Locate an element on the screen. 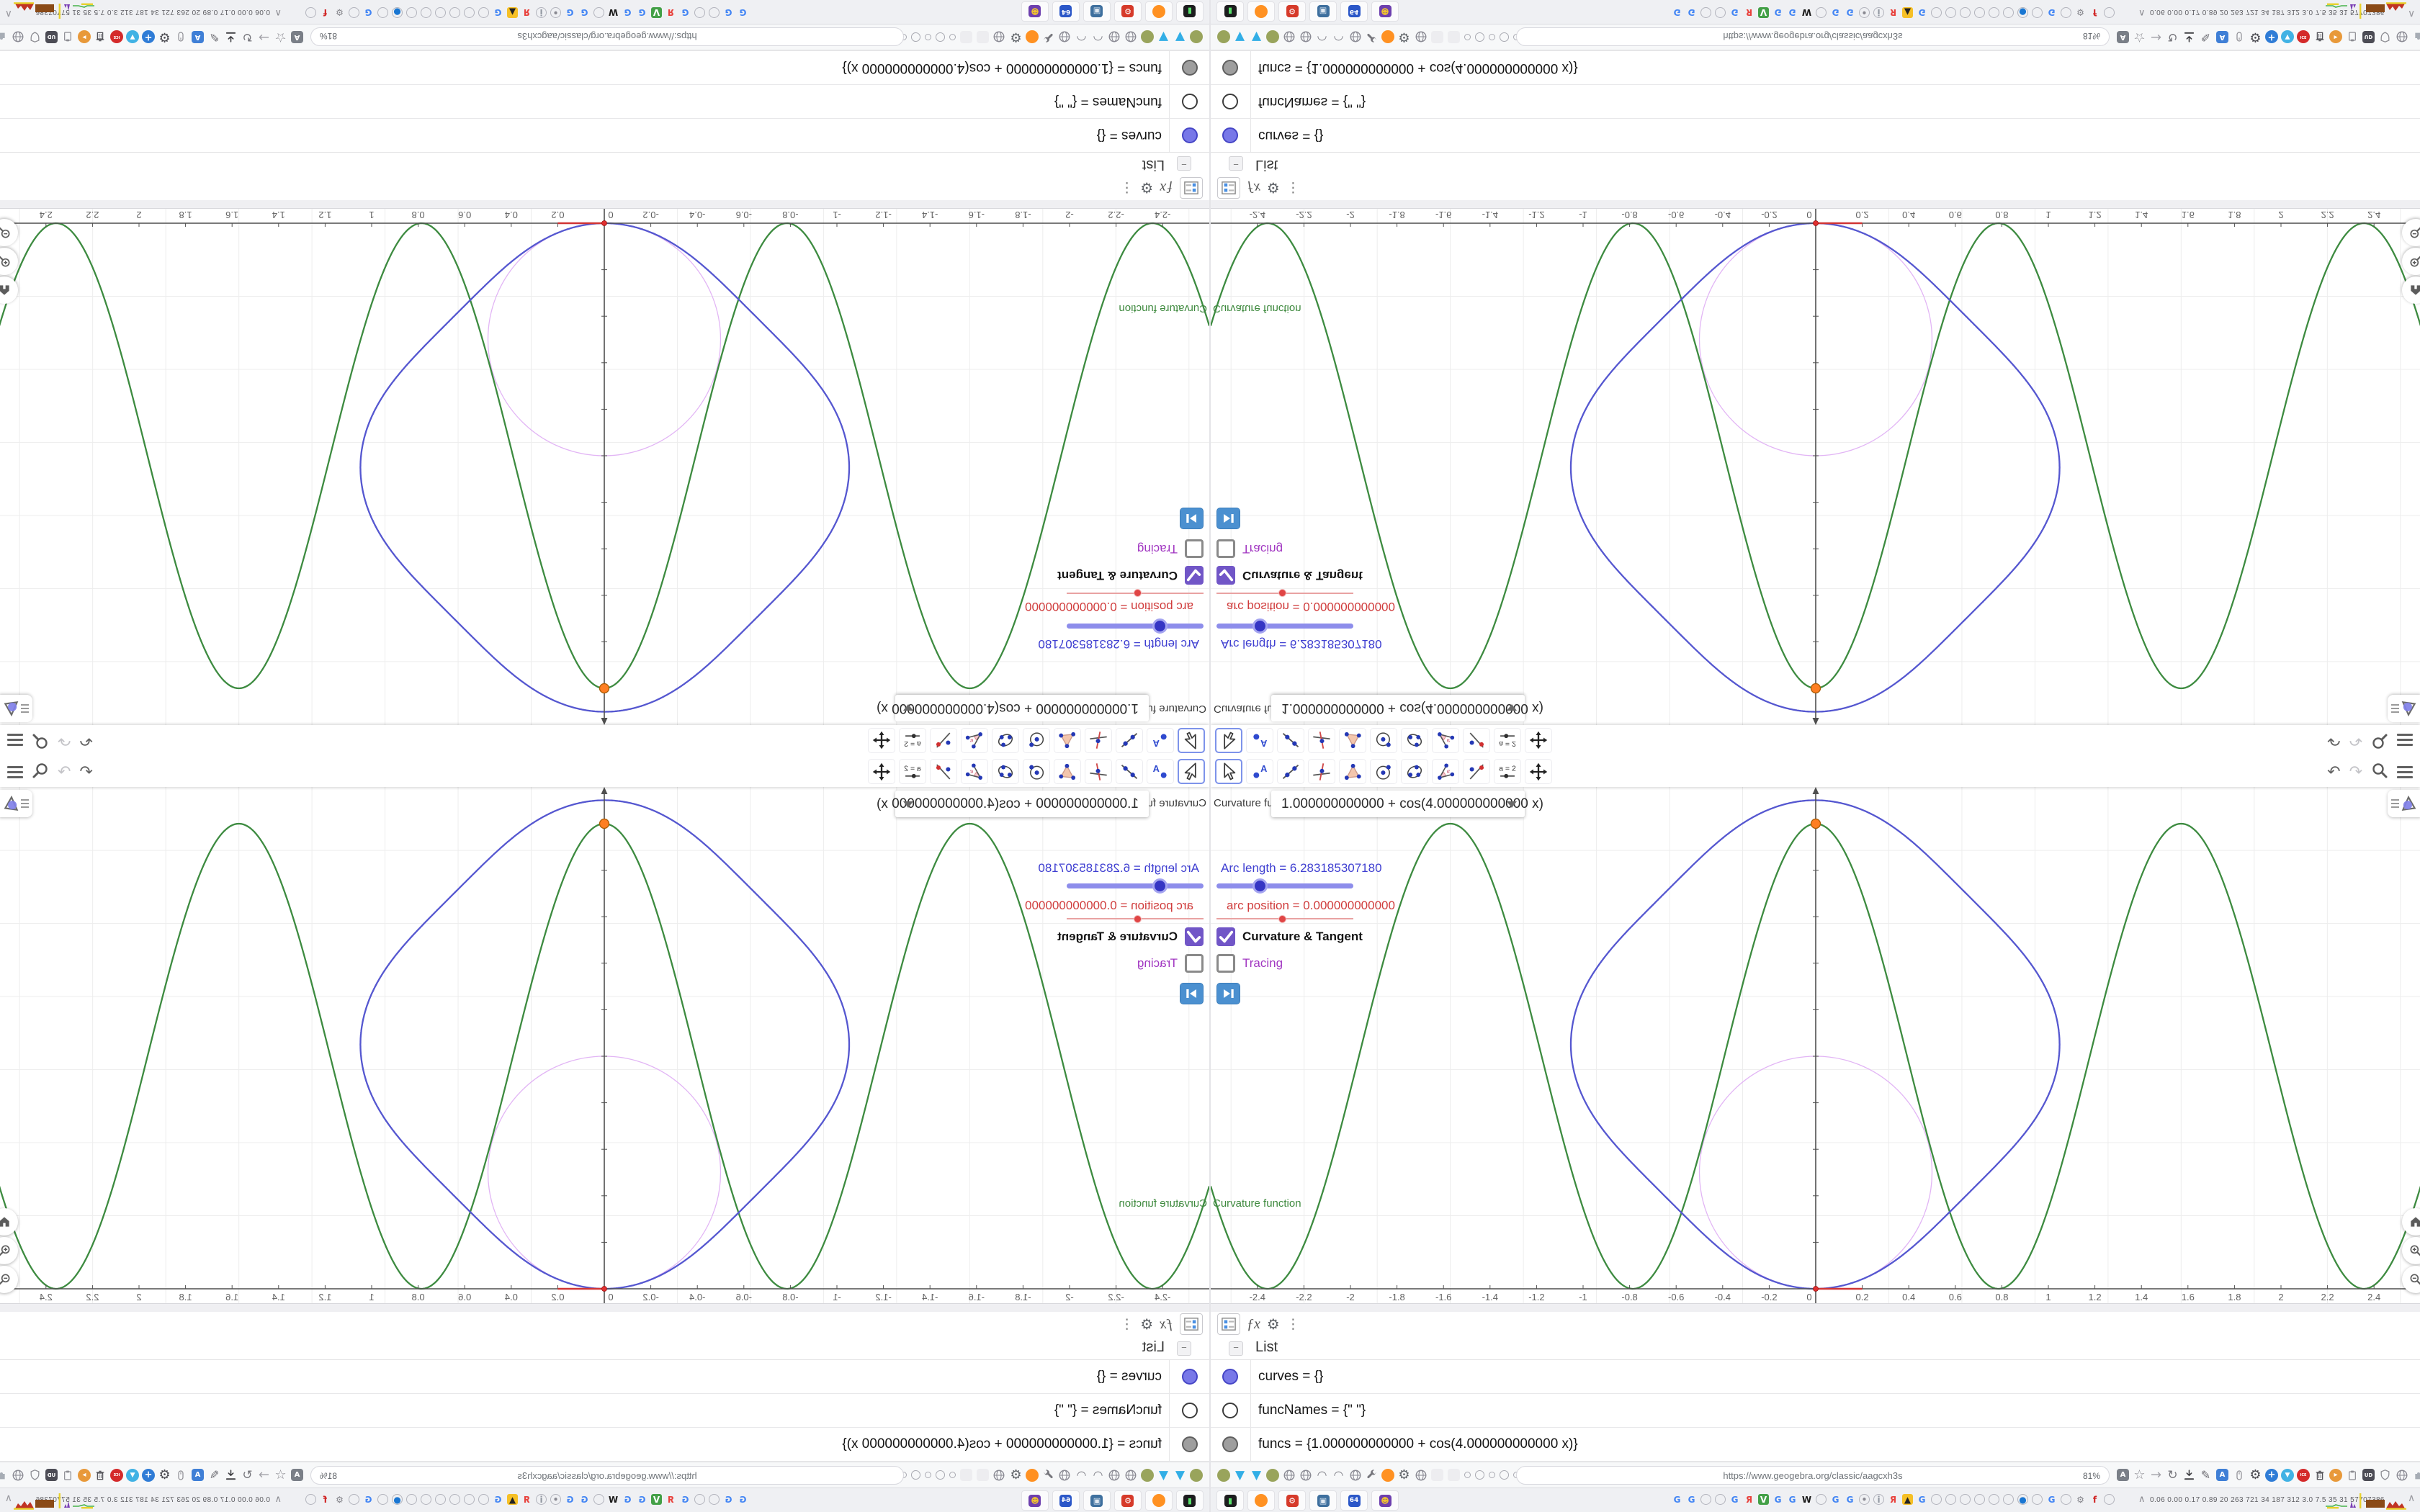 The image size is (2420, 1512). favicon-tab: V is located at coordinates (656, 12).